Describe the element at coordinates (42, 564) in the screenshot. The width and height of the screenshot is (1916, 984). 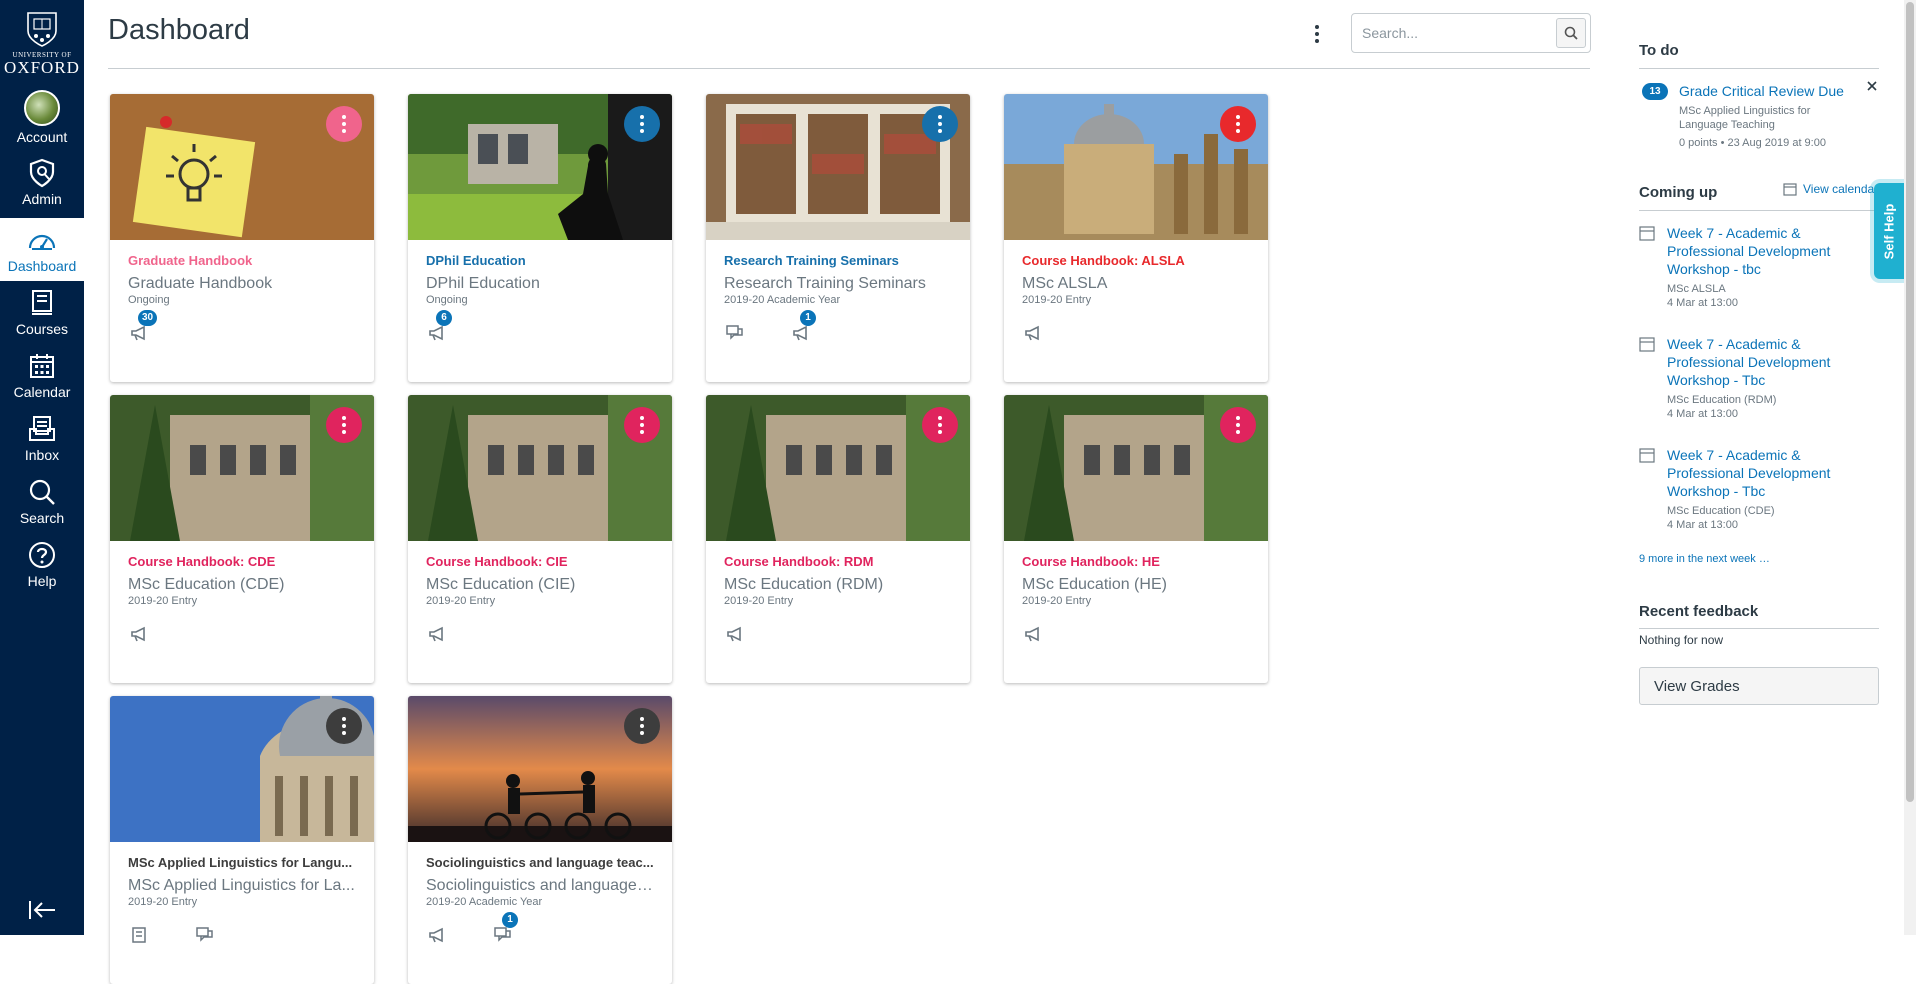
I see `nav-help: Help` at that location.